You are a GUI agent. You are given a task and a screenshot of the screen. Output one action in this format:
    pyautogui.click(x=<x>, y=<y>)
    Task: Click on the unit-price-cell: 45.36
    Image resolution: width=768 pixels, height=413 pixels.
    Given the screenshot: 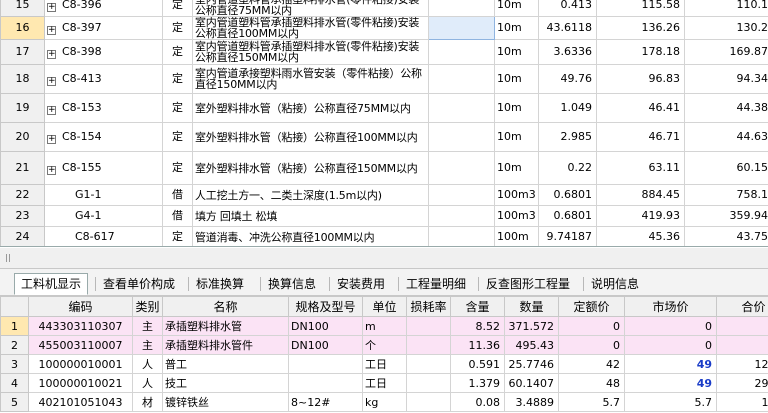 What is the action you would take?
    pyautogui.click(x=640, y=236)
    